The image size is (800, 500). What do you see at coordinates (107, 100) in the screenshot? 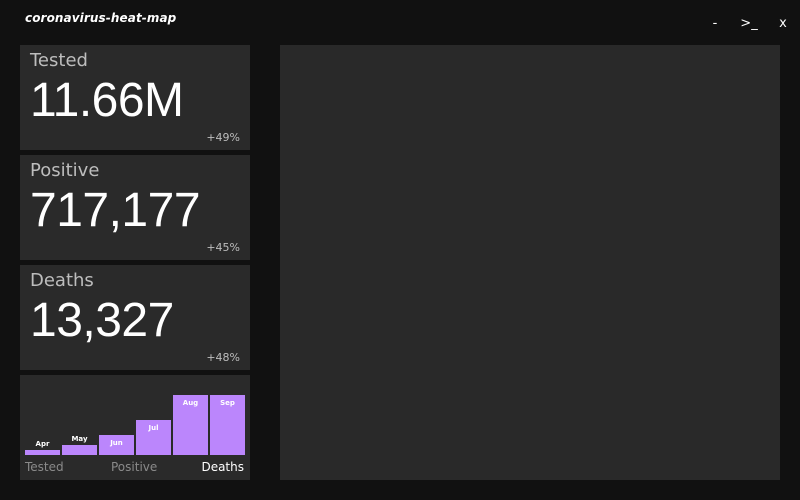
I see `tested-value: 11.66M` at bounding box center [107, 100].